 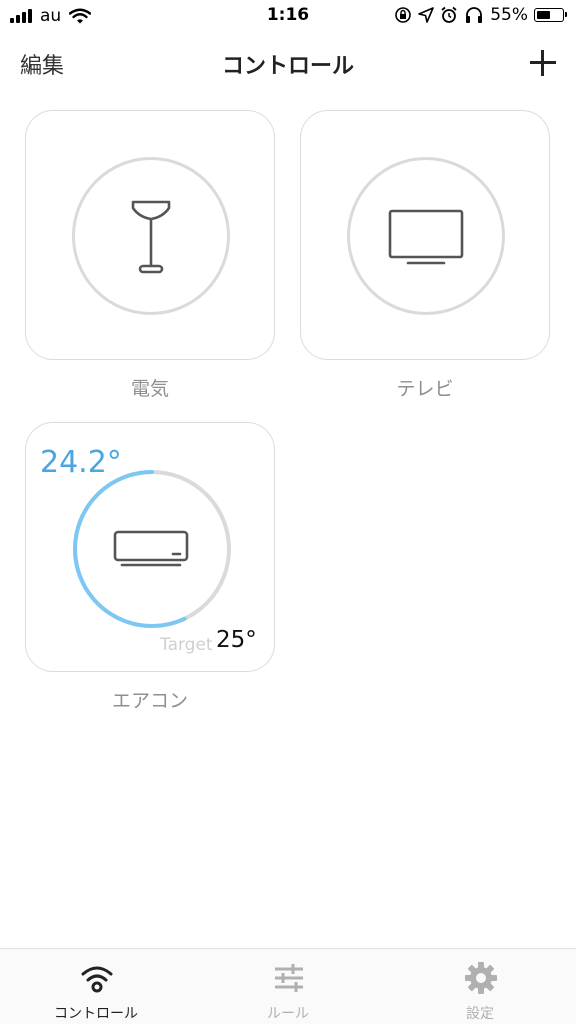 I want to click on tab-rules: ルール, so click(x=288, y=986).